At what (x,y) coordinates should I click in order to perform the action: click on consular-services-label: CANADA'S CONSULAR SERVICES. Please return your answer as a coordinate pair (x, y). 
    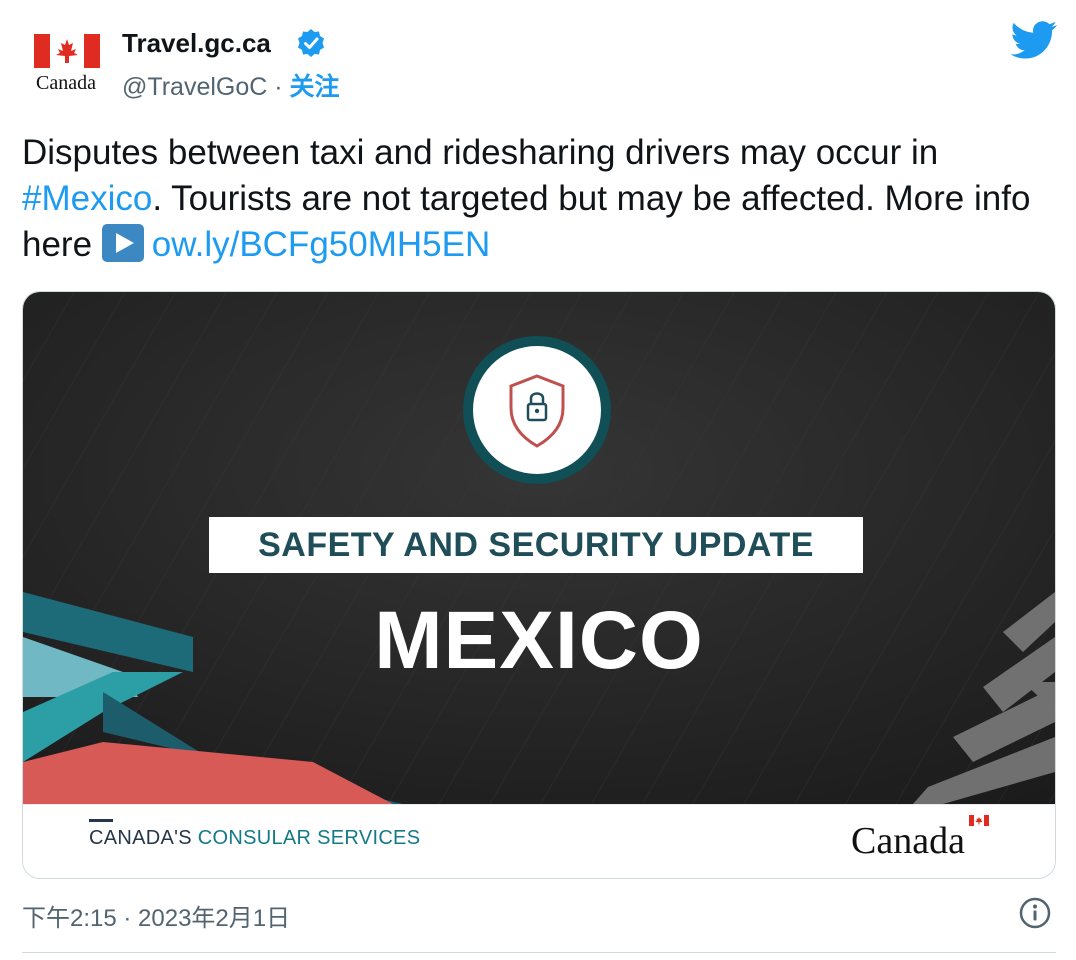
    Looking at the image, I should click on (254, 838).